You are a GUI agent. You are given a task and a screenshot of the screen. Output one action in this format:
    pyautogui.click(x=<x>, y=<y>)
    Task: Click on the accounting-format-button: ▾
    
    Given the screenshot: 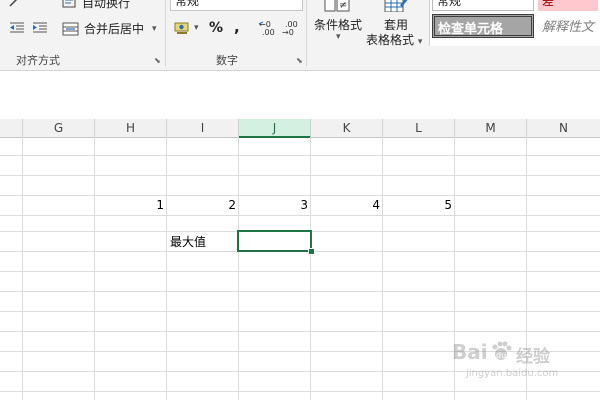 What is the action you would take?
    pyautogui.click(x=186, y=28)
    